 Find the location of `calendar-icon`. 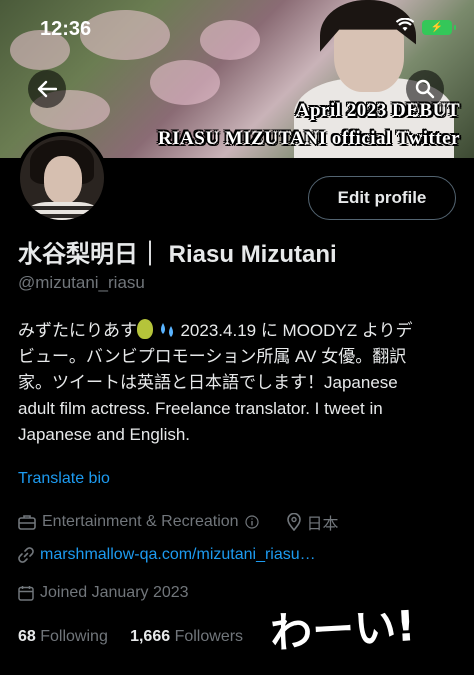

calendar-icon is located at coordinates (26, 593).